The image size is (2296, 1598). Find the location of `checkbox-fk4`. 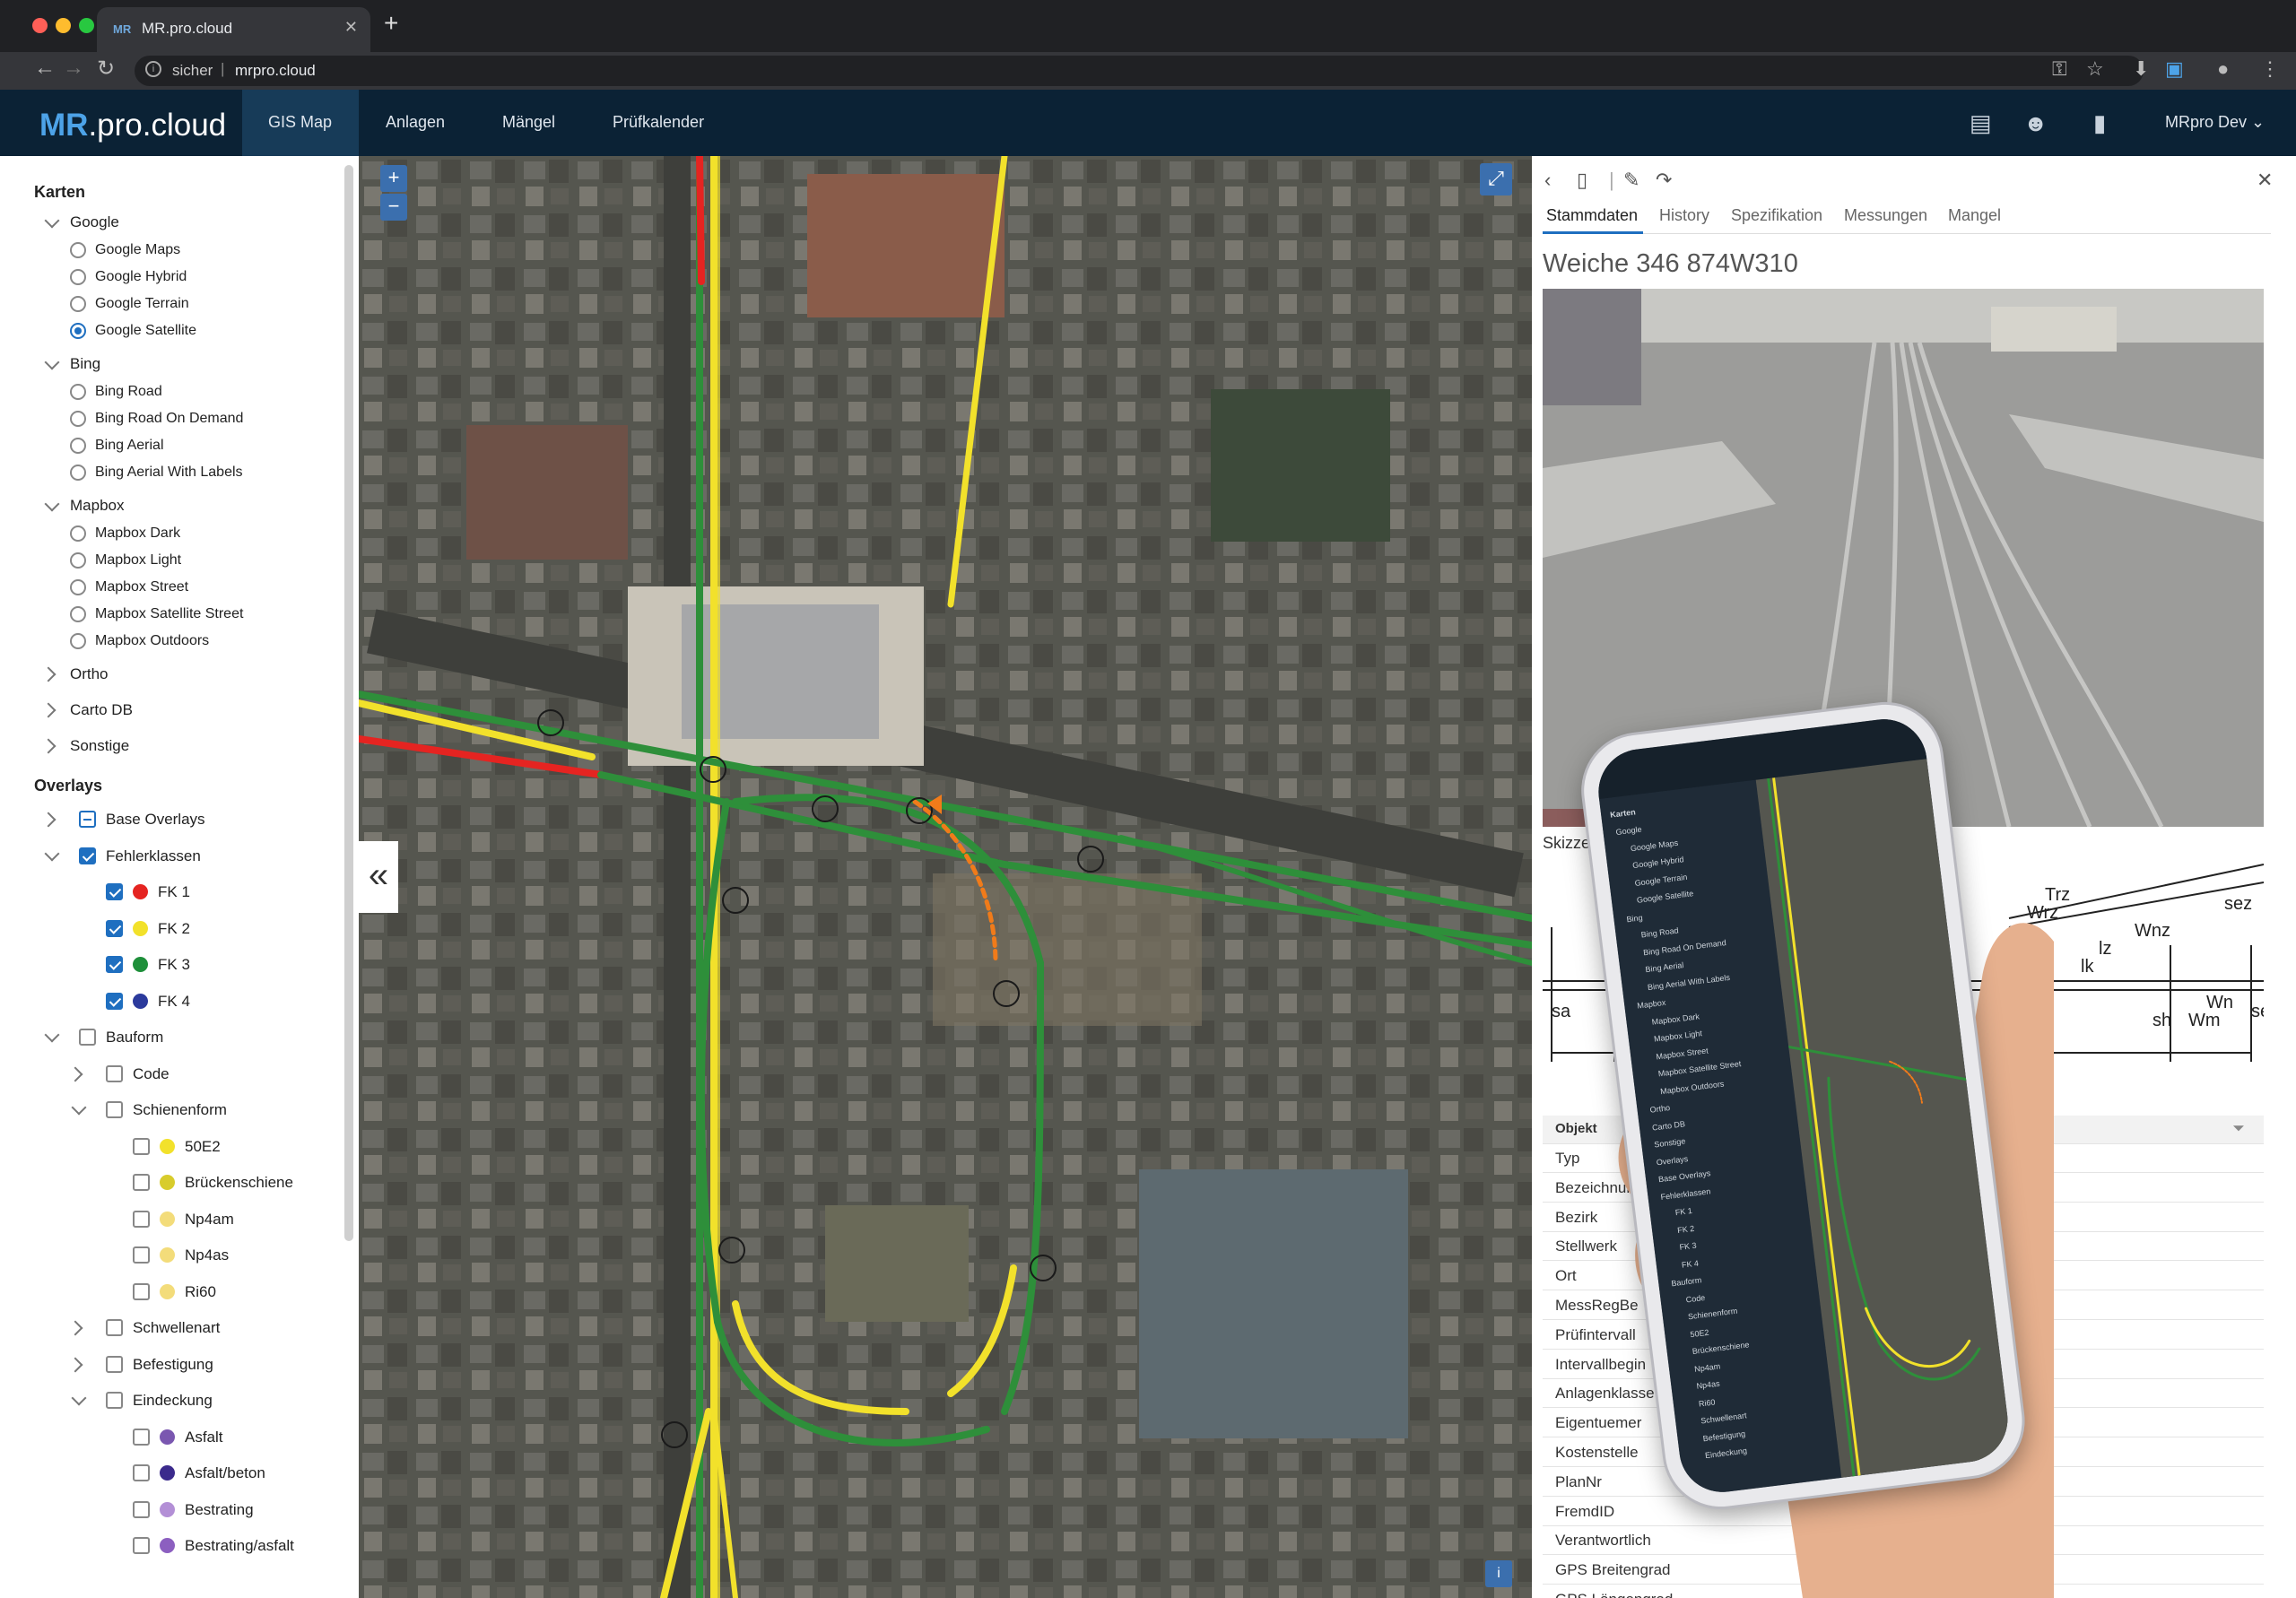

checkbox-fk4 is located at coordinates (114, 1001).